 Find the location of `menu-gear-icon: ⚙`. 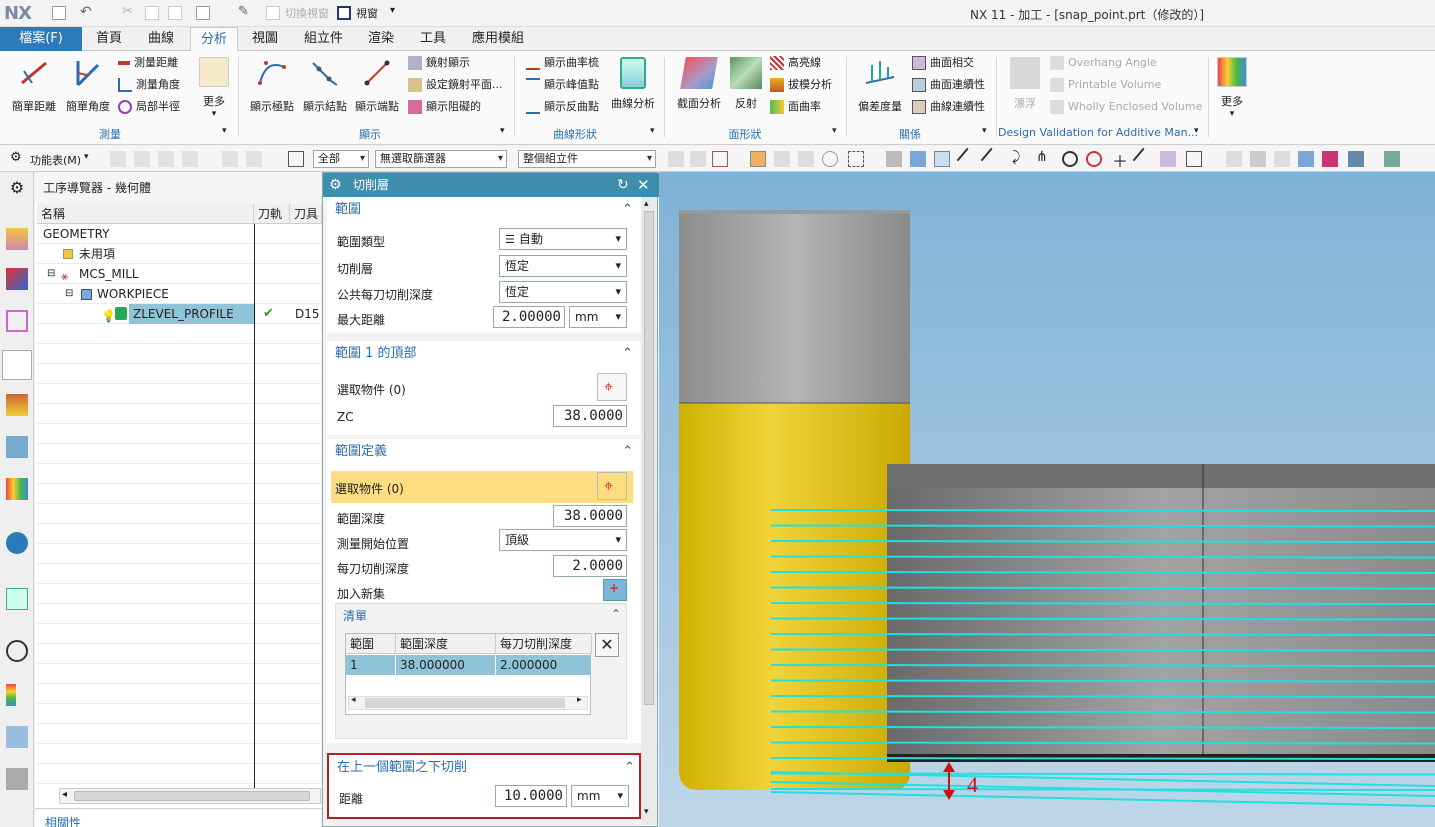

menu-gear-icon: ⚙ is located at coordinates (16, 157).